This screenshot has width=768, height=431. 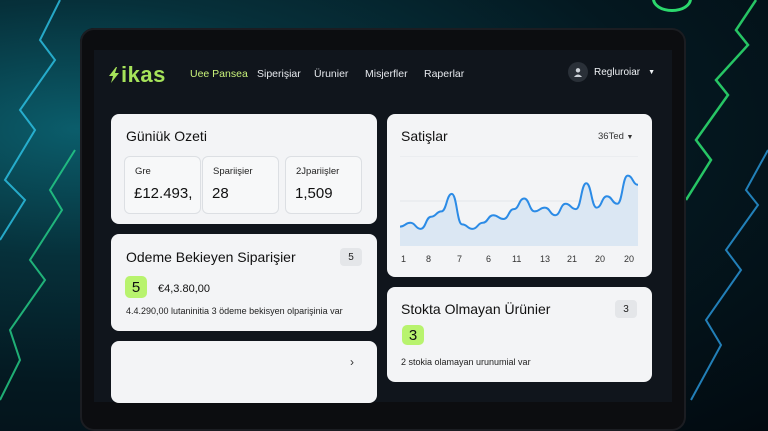 I want to click on stock-title: Stokta Olmayan Ürünier, so click(x=476, y=309).